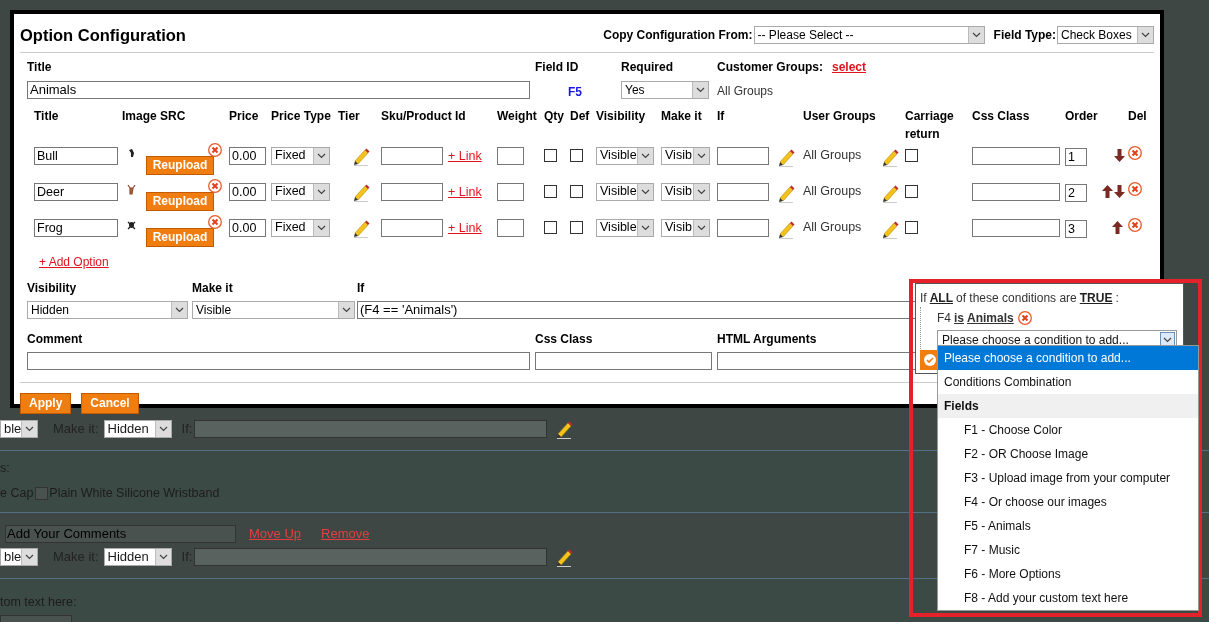  I want to click on dropdown-option: F1 - Choose Color, so click(1068, 430).